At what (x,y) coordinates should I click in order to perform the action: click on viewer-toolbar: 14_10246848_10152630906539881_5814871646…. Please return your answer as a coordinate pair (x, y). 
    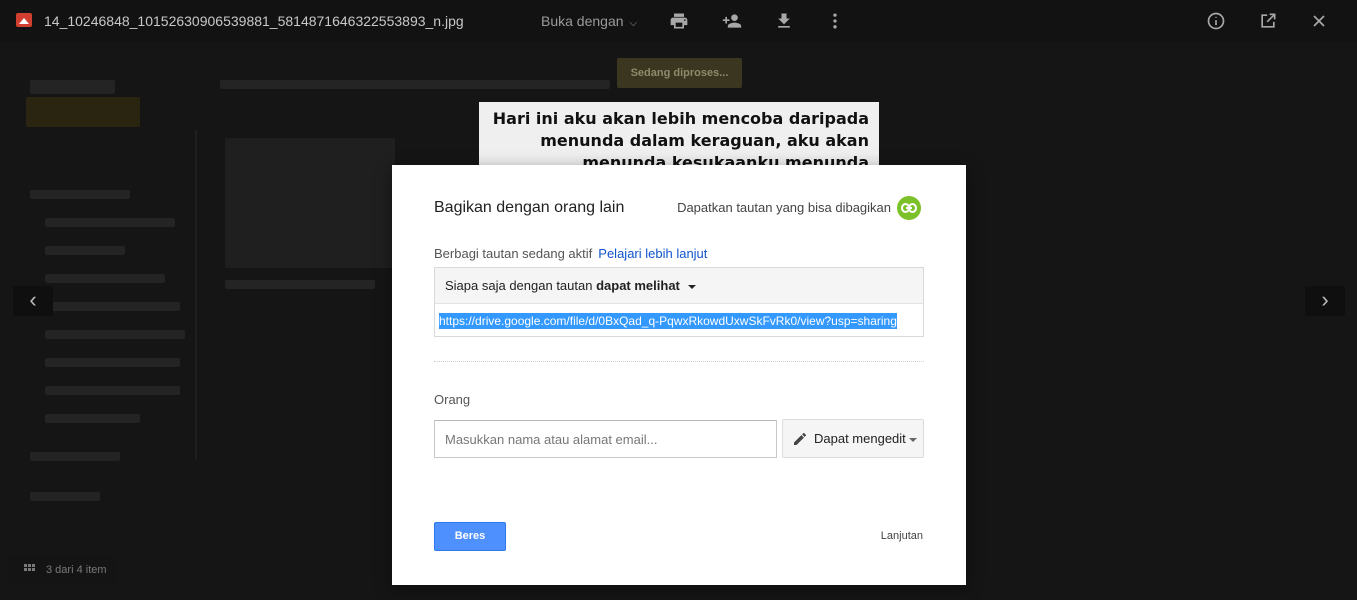
    Looking at the image, I should click on (678, 21).